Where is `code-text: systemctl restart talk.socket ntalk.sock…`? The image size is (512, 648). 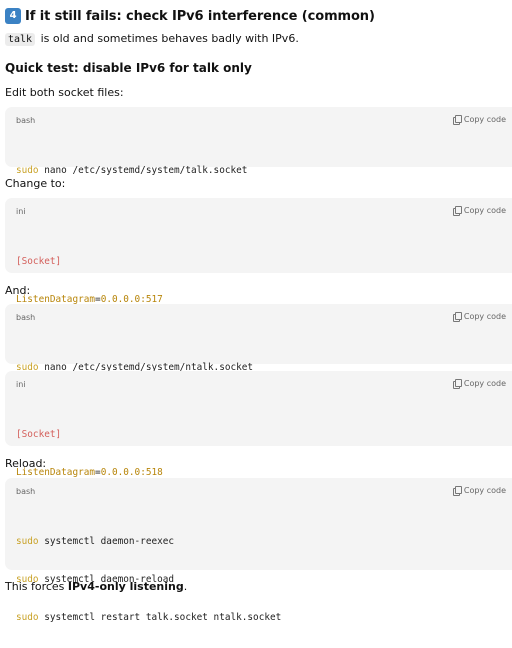
code-text: systemctl restart talk.socket ntalk.sock… is located at coordinates (160, 617).